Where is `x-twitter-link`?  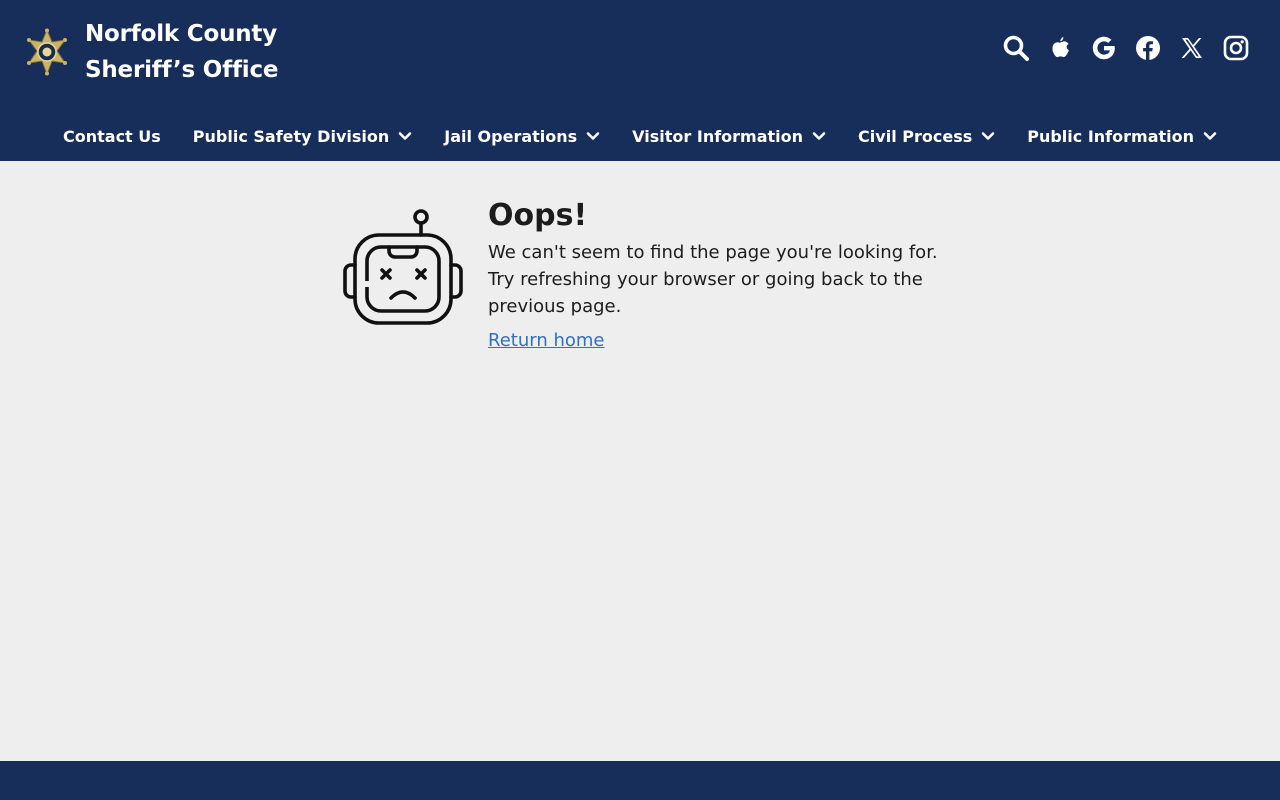
x-twitter-link is located at coordinates (1192, 48).